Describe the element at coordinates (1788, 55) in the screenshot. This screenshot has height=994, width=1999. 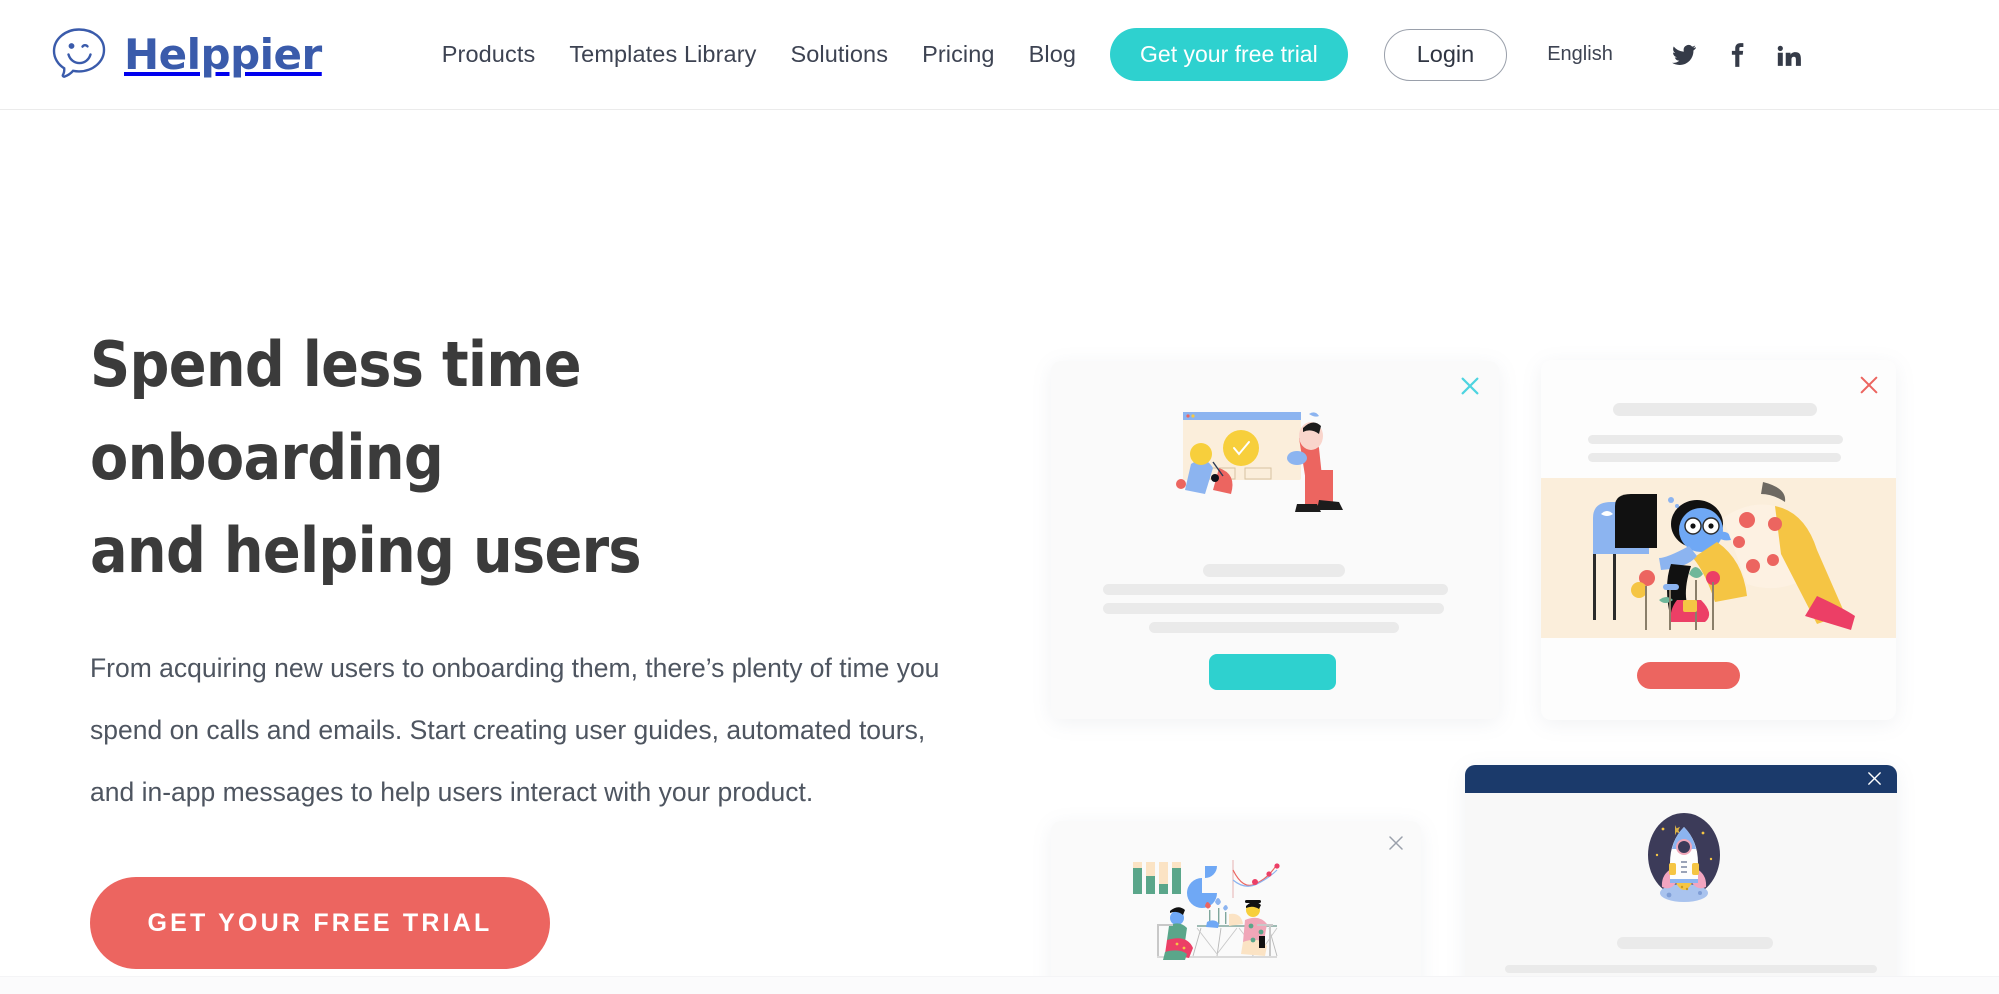
I see `linkedin-icon` at that location.